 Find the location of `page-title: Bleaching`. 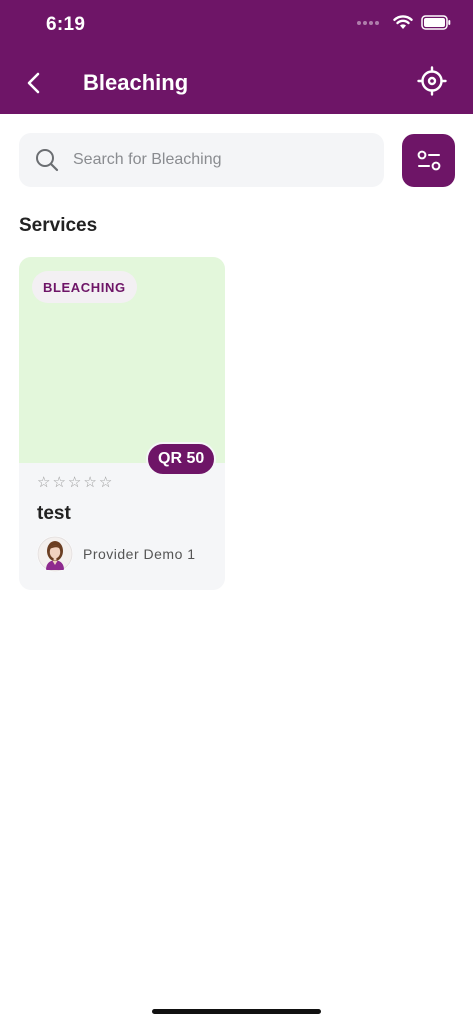

page-title: Bleaching is located at coordinates (136, 82).